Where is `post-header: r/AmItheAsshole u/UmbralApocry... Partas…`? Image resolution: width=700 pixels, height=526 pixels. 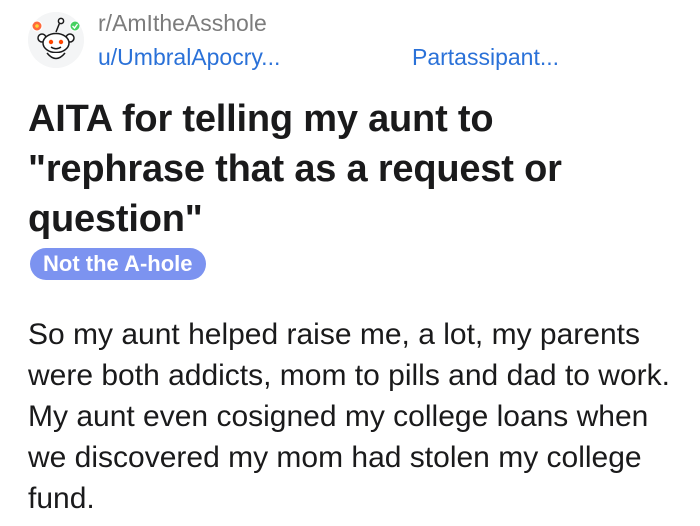 post-header: r/AmItheAsshole u/UmbralApocry... Partas… is located at coordinates (358, 43).